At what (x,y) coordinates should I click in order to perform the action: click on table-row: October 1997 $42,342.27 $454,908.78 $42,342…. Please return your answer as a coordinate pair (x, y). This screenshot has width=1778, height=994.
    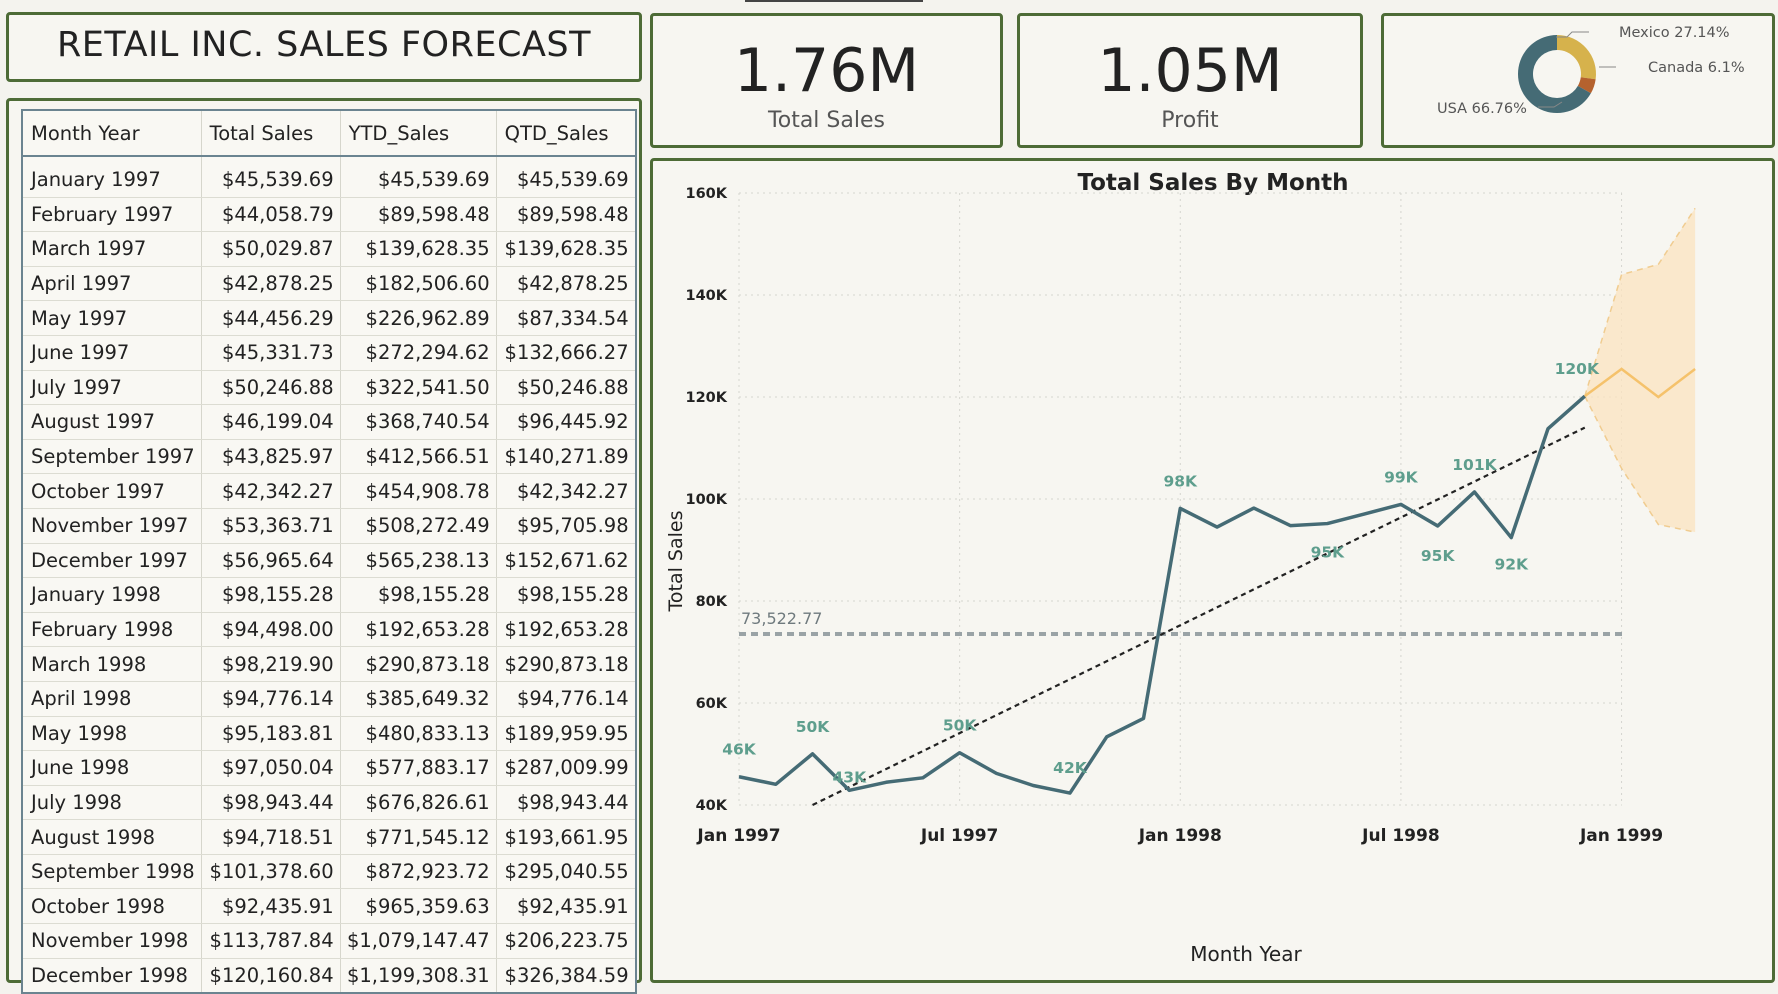
    Looking at the image, I should click on (329, 491).